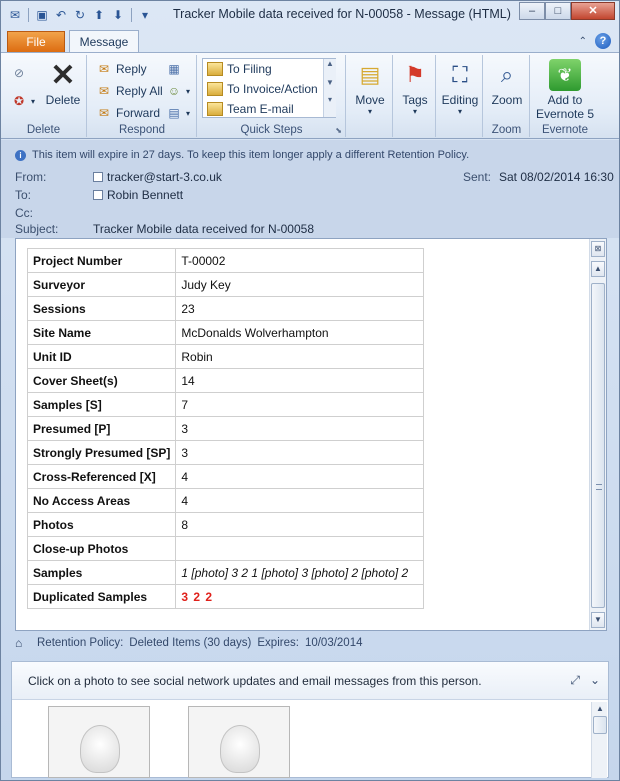 The width and height of the screenshot is (620, 781). Describe the element at coordinates (603, 41) in the screenshot. I see `help-icon: ?` at that location.